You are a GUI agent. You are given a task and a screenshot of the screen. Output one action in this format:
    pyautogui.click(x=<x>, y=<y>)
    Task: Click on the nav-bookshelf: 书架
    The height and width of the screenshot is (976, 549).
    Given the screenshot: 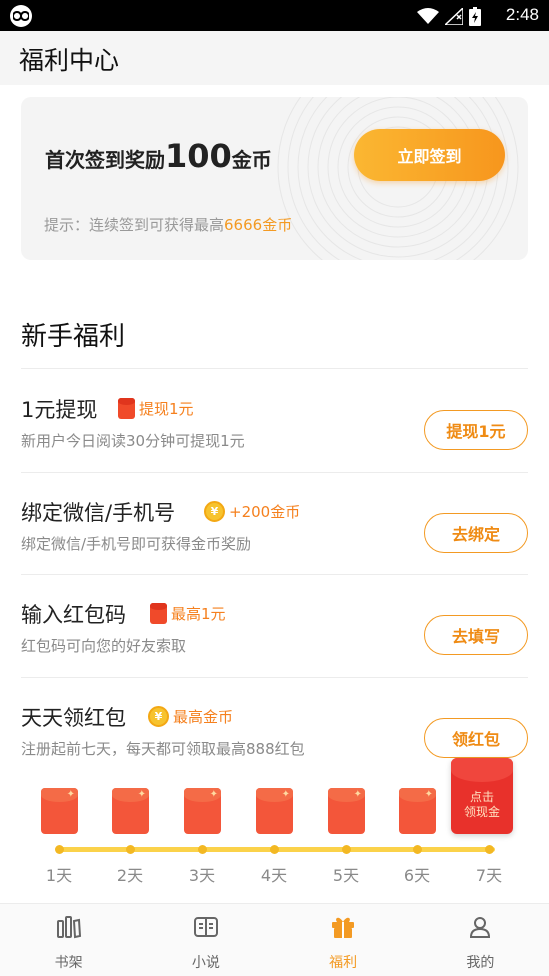 What is the action you would take?
    pyautogui.click(x=68, y=940)
    